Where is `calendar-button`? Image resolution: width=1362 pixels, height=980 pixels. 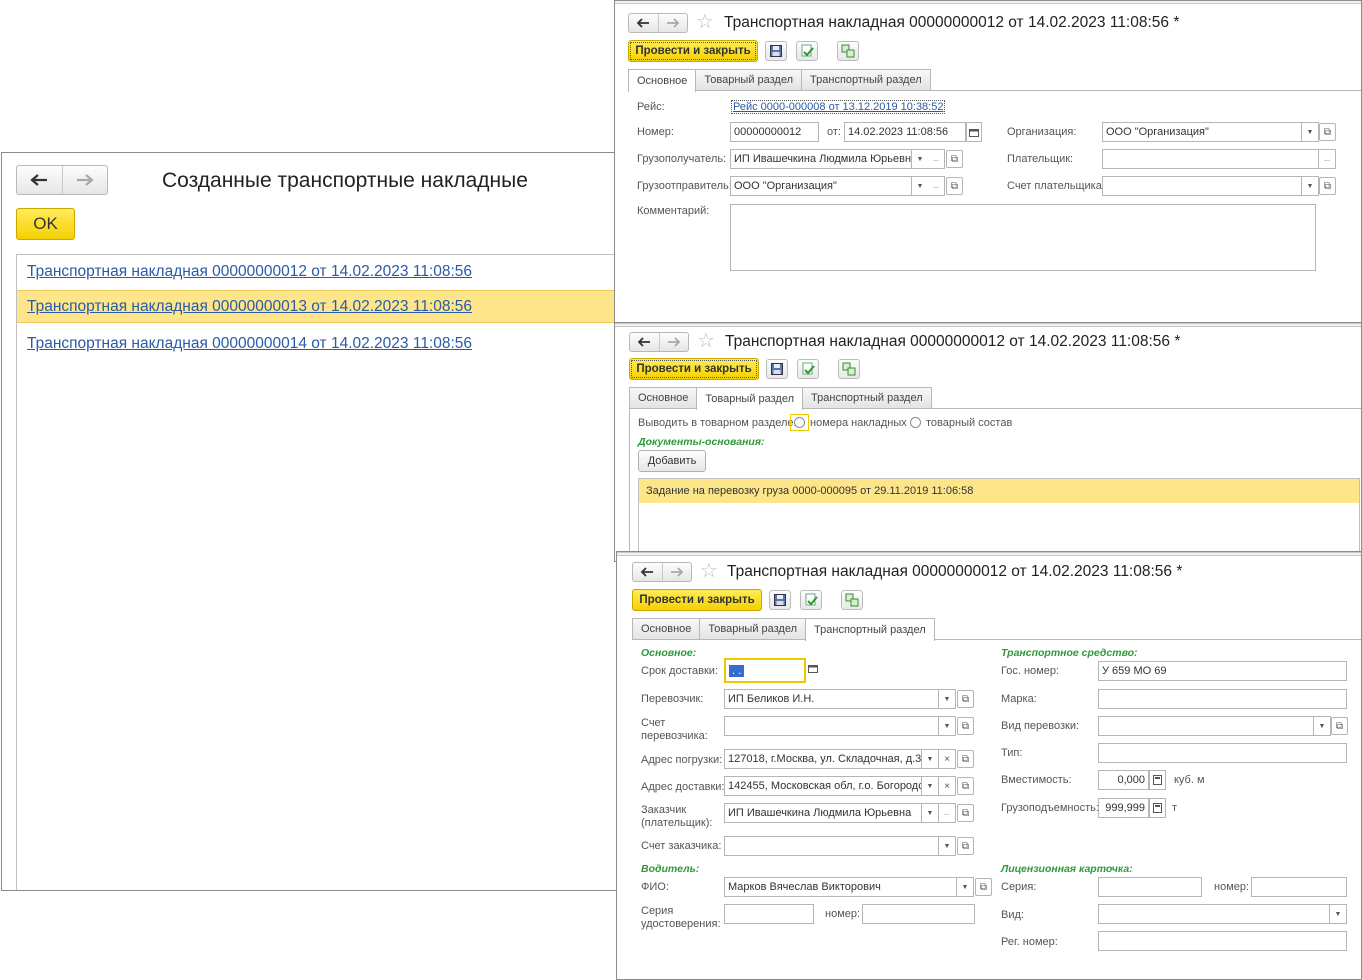 calendar-button is located at coordinates (974, 132).